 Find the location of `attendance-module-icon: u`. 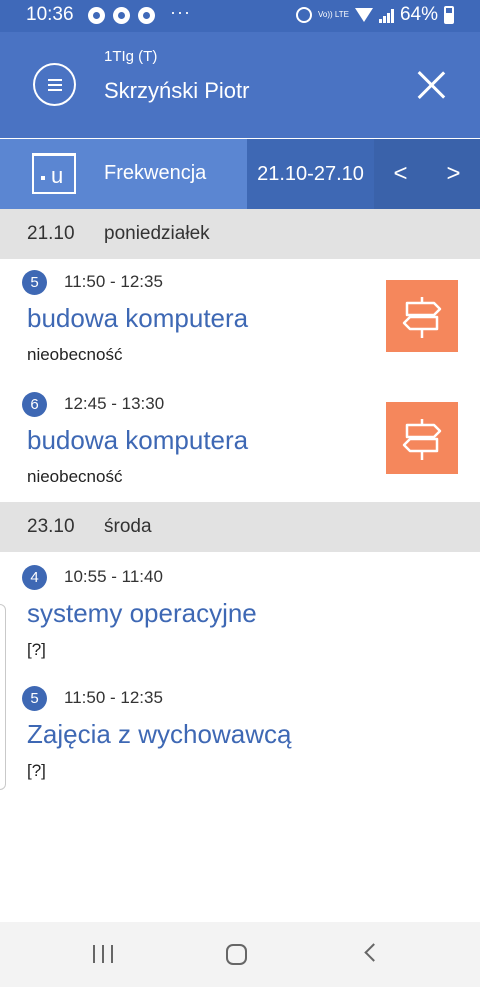

attendance-module-icon: u is located at coordinates (54, 173).